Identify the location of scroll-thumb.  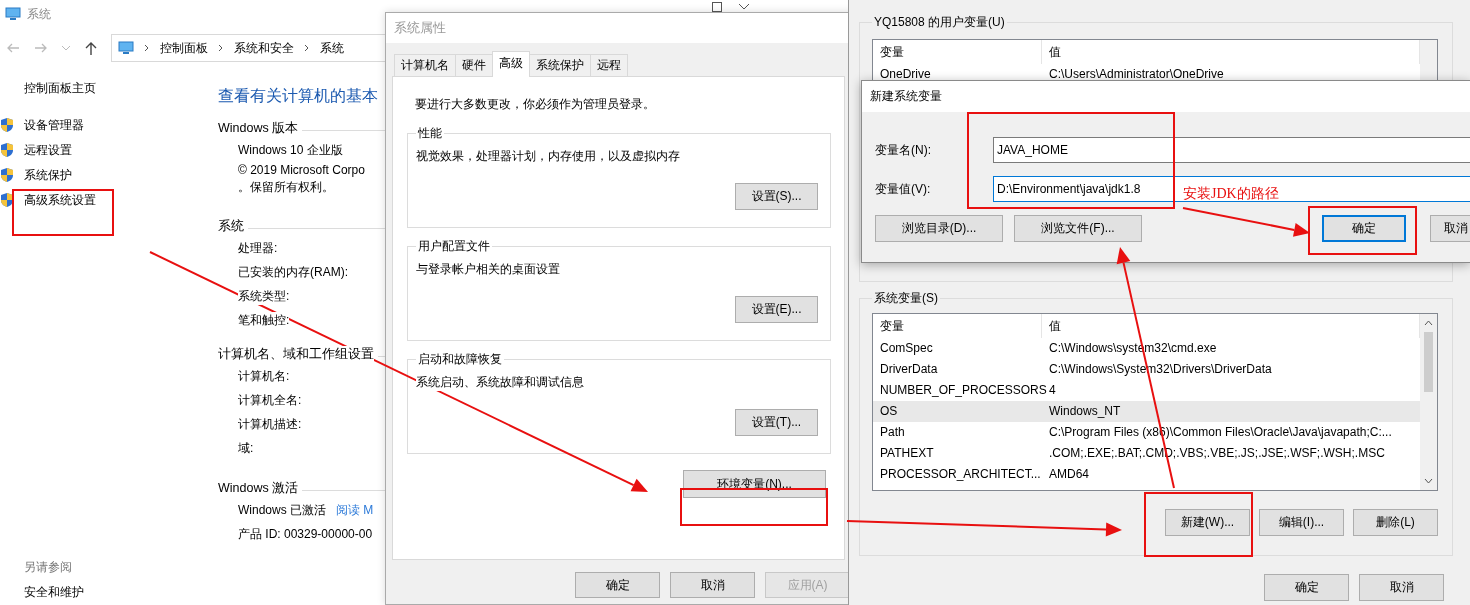
(1428, 362).